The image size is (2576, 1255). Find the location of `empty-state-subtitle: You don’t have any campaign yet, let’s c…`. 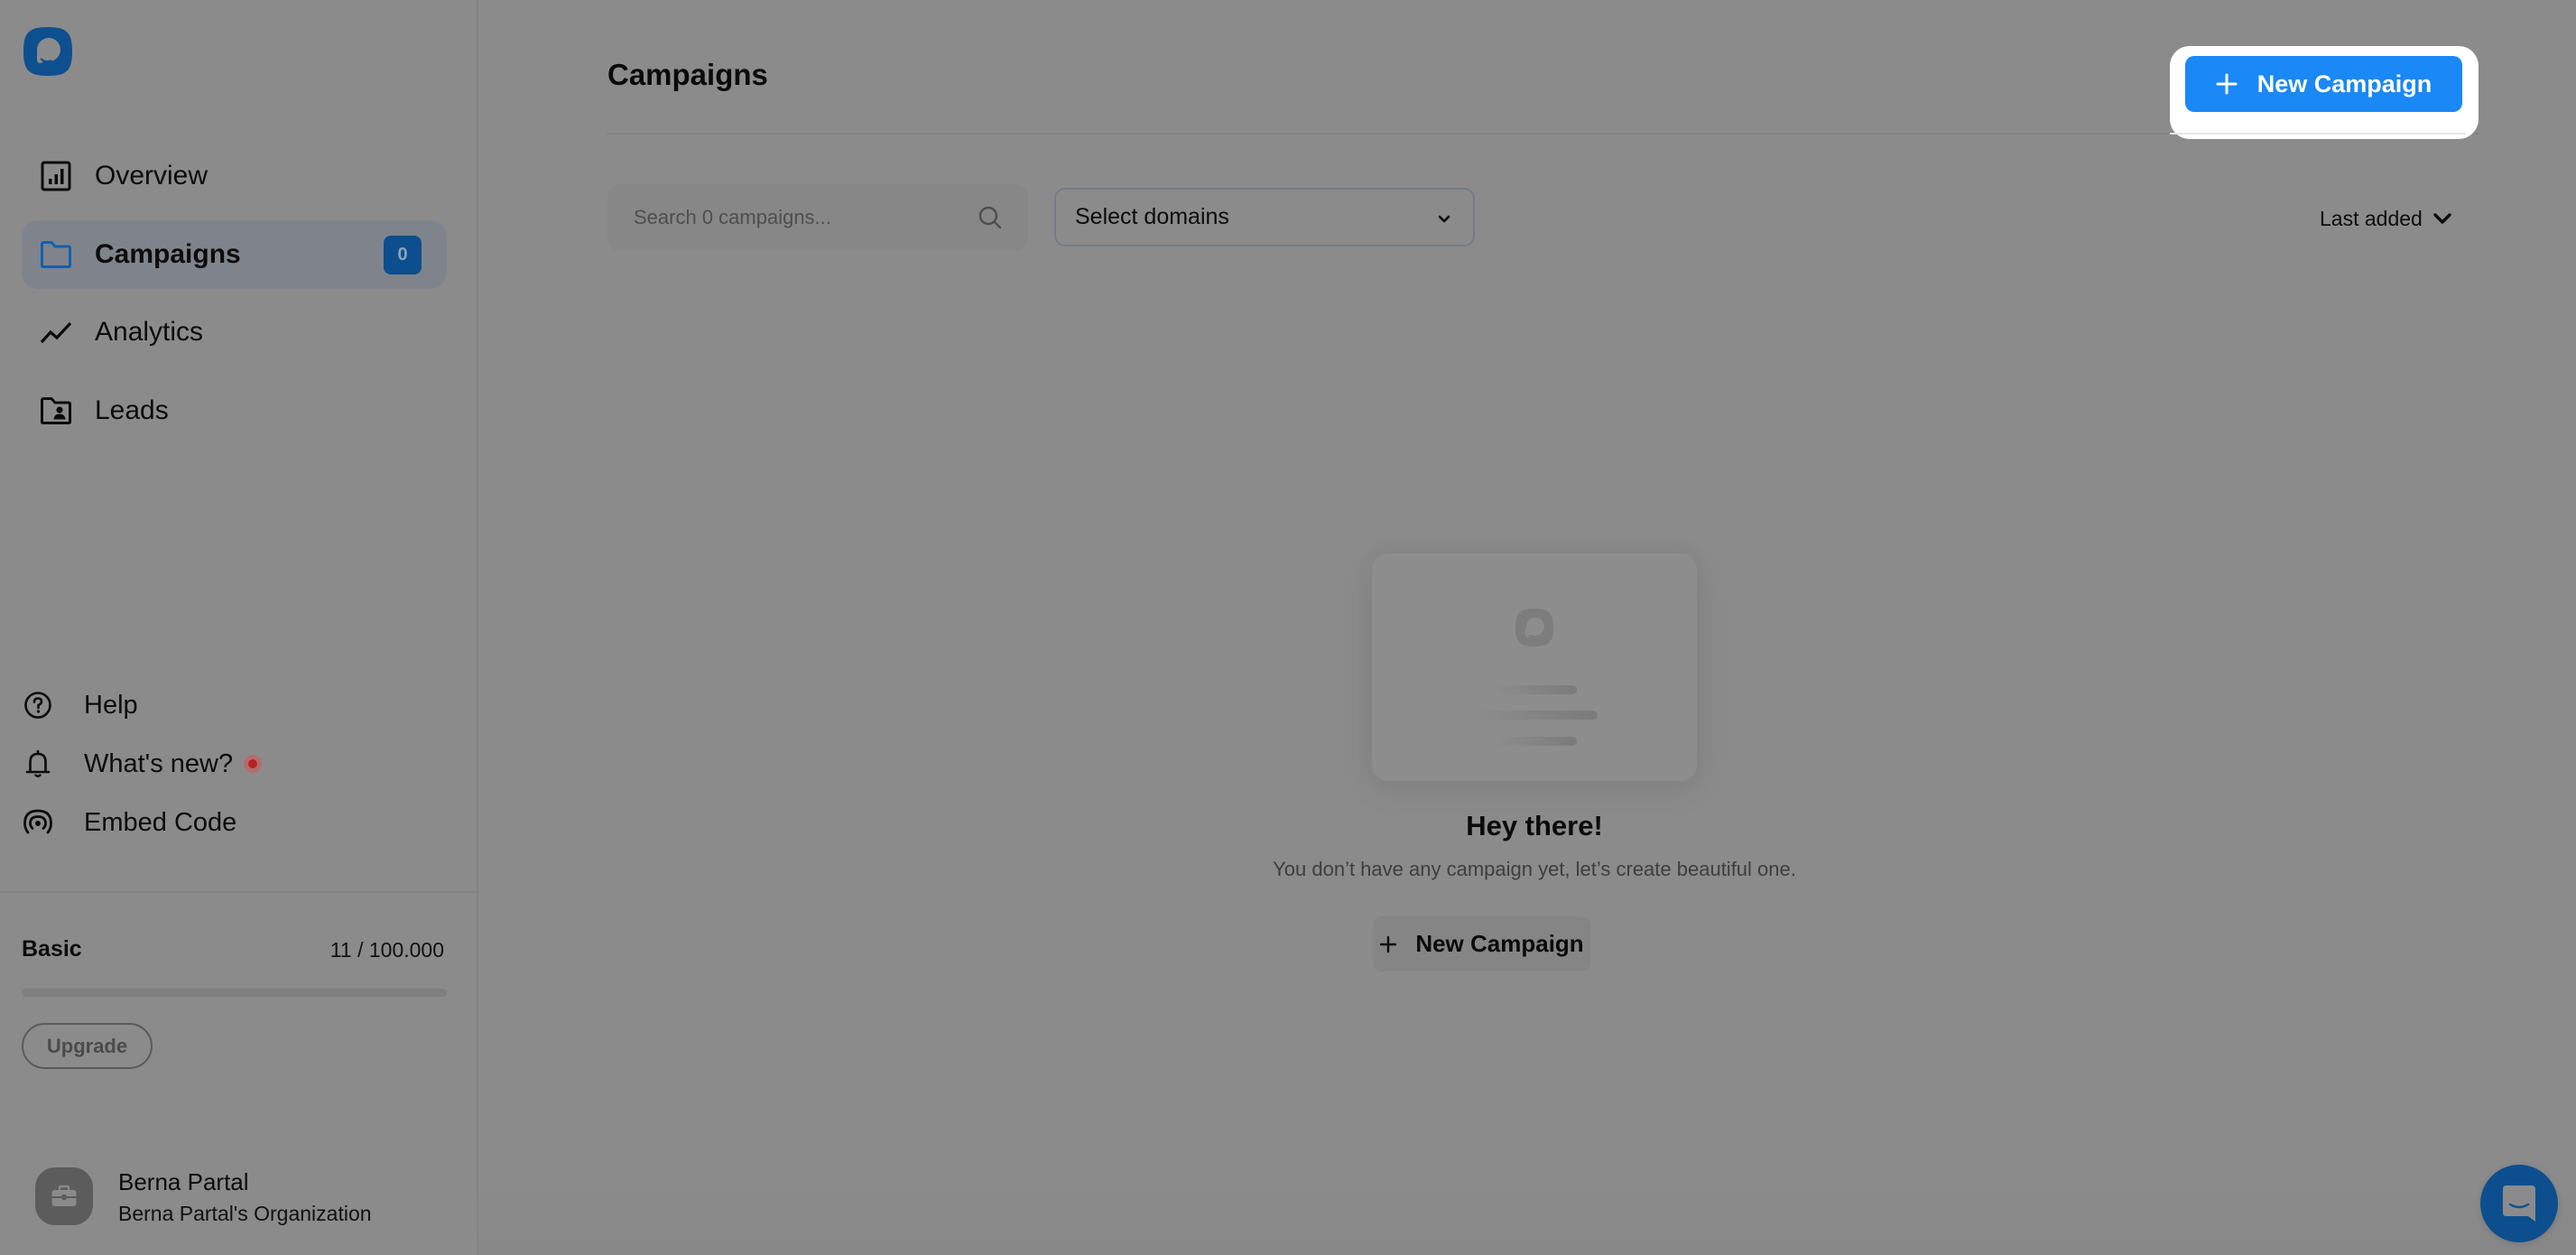

empty-state-subtitle: You don’t have any campaign yet, let’s c… is located at coordinates (1535, 869).